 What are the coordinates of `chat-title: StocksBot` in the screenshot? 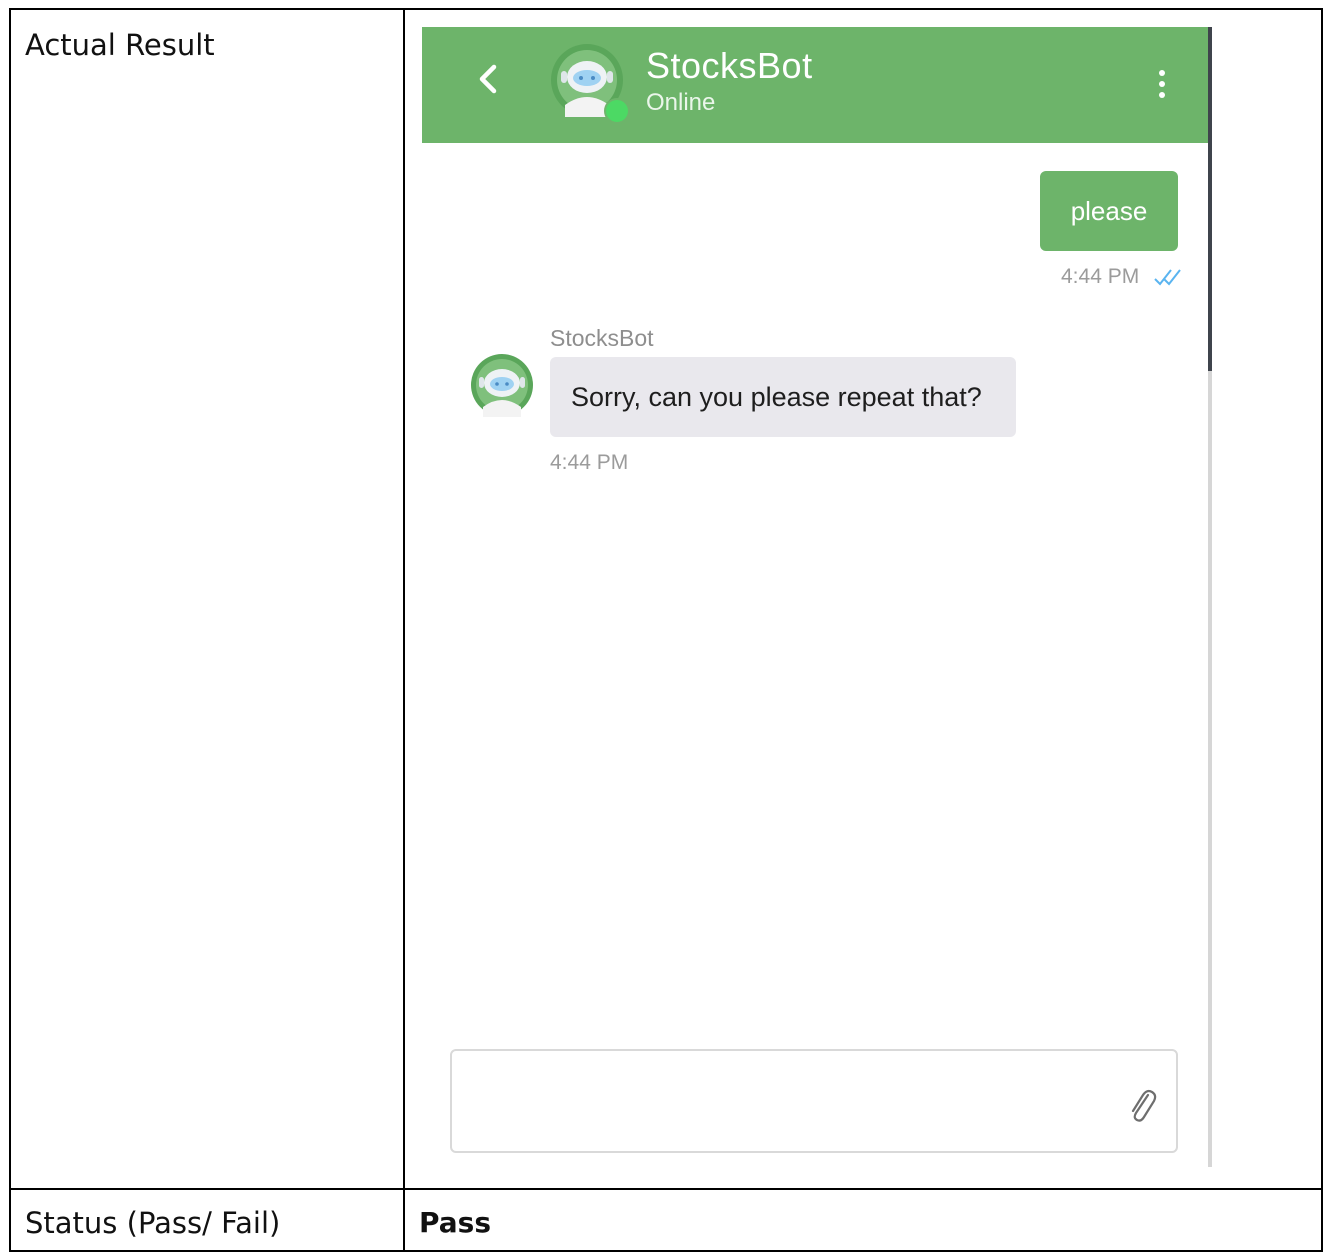 It's located at (729, 65).